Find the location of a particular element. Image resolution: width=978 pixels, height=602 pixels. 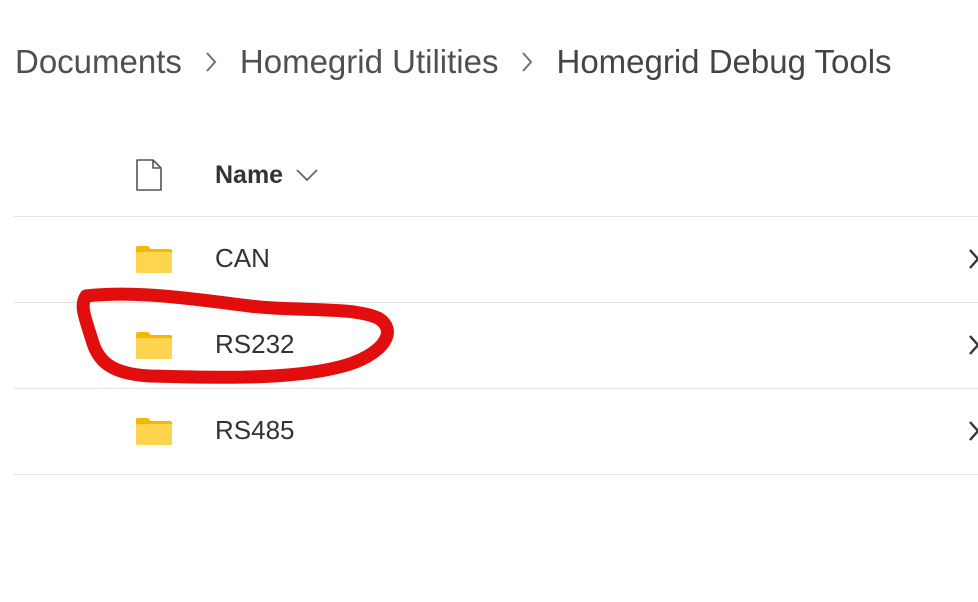

name-column-label: Name is located at coordinates (249, 174).